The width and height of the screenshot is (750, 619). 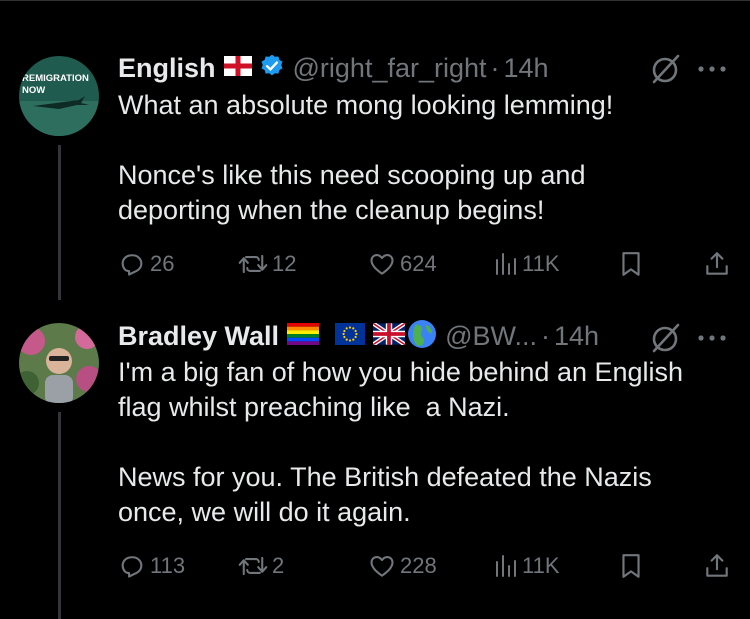 I want to click on like-button: 624, so click(x=402, y=264).